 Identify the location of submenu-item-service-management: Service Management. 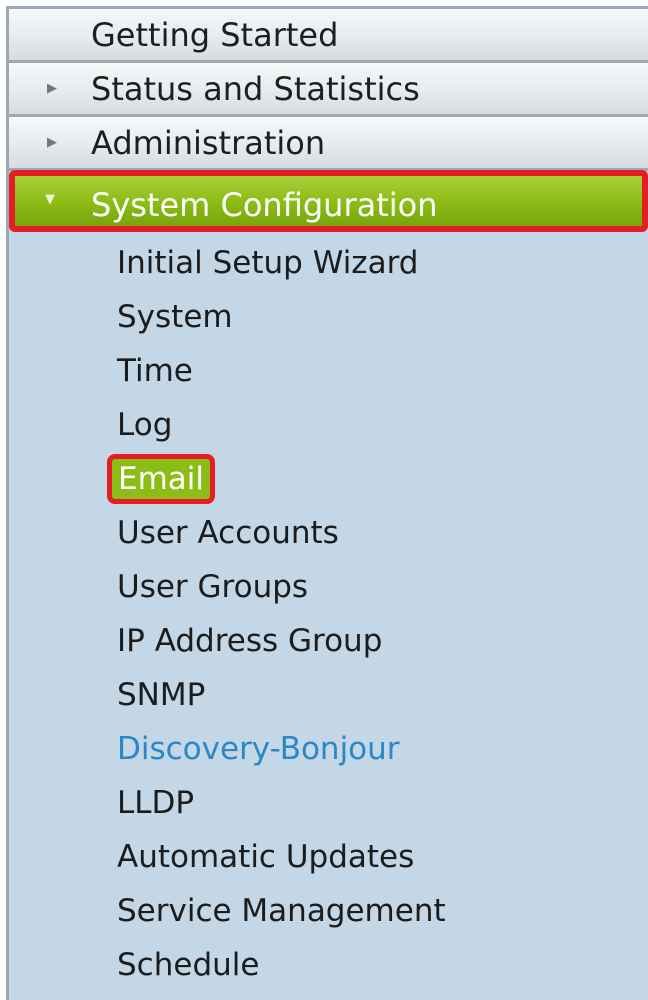
(328, 911).